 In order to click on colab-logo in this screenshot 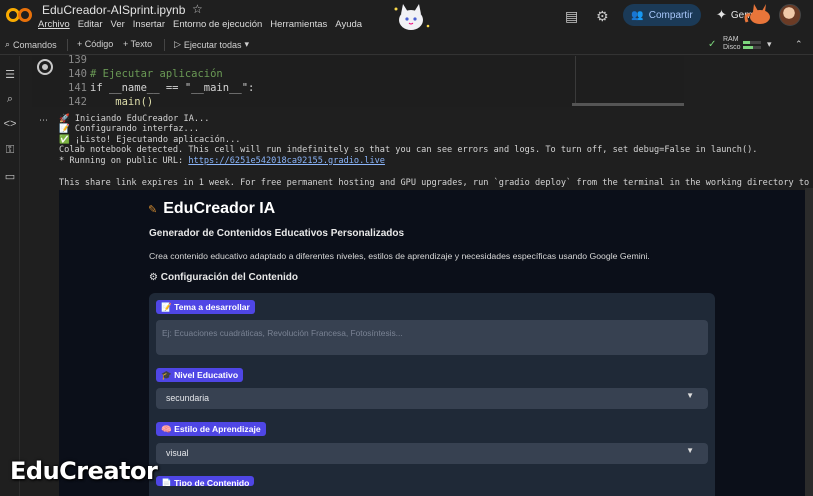, I will do `click(19, 15)`.